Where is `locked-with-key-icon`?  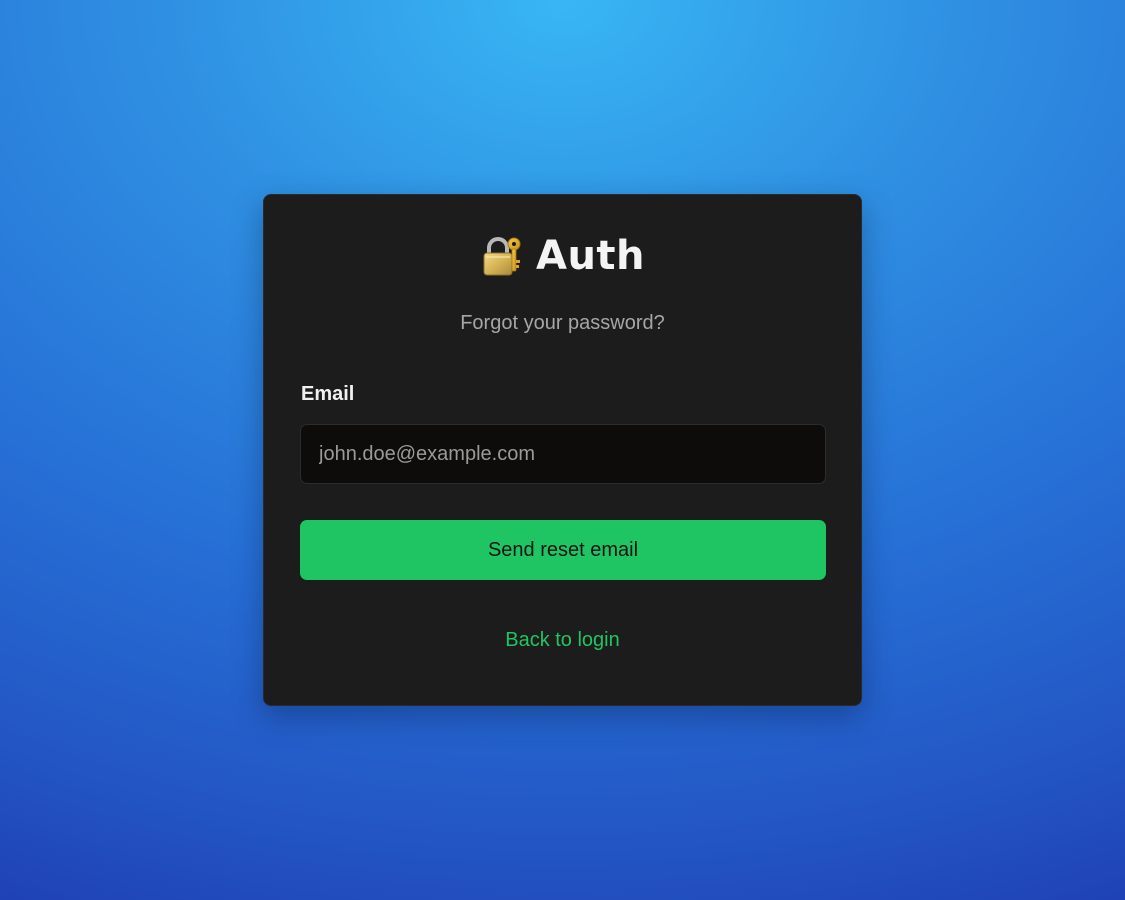
locked-with-key-icon is located at coordinates (502, 256).